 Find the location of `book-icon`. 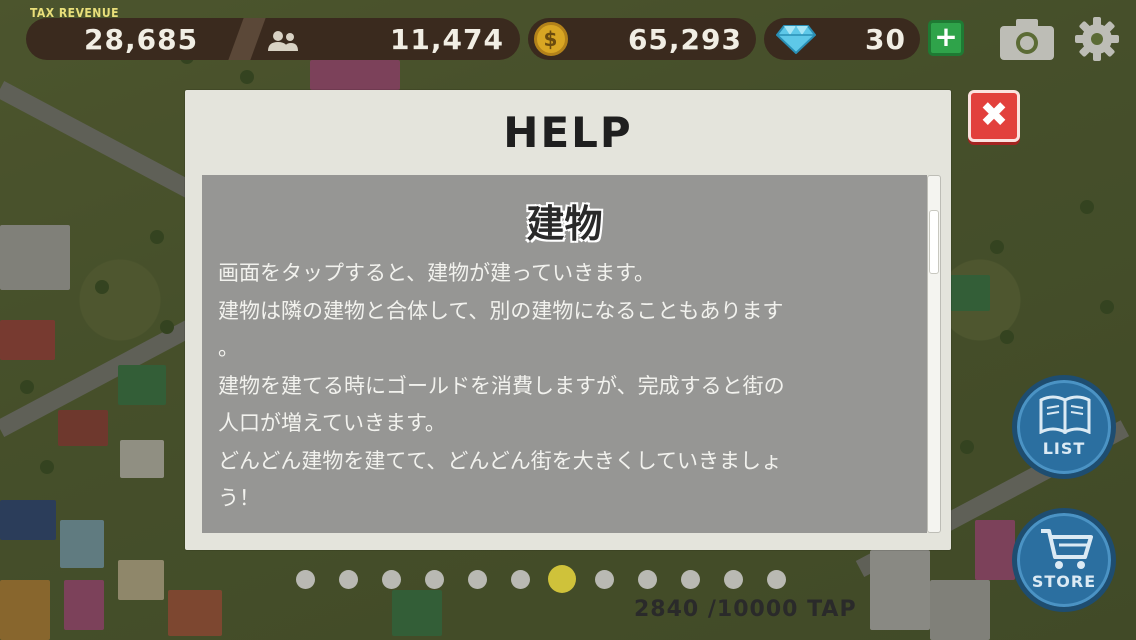

book-icon is located at coordinates (1065, 416).